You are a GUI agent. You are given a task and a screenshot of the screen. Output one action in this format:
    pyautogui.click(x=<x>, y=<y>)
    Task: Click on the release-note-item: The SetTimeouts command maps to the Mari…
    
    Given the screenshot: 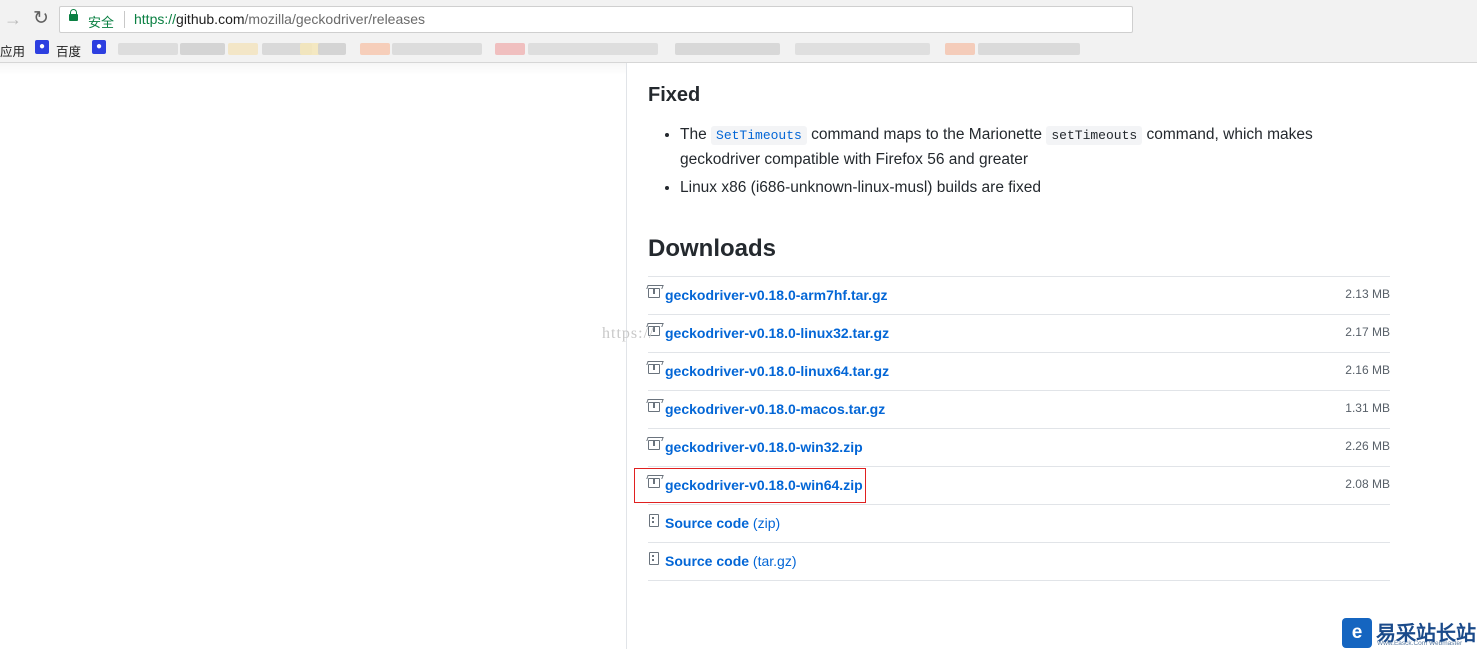 What is the action you would take?
    pyautogui.click(x=1030, y=147)
    